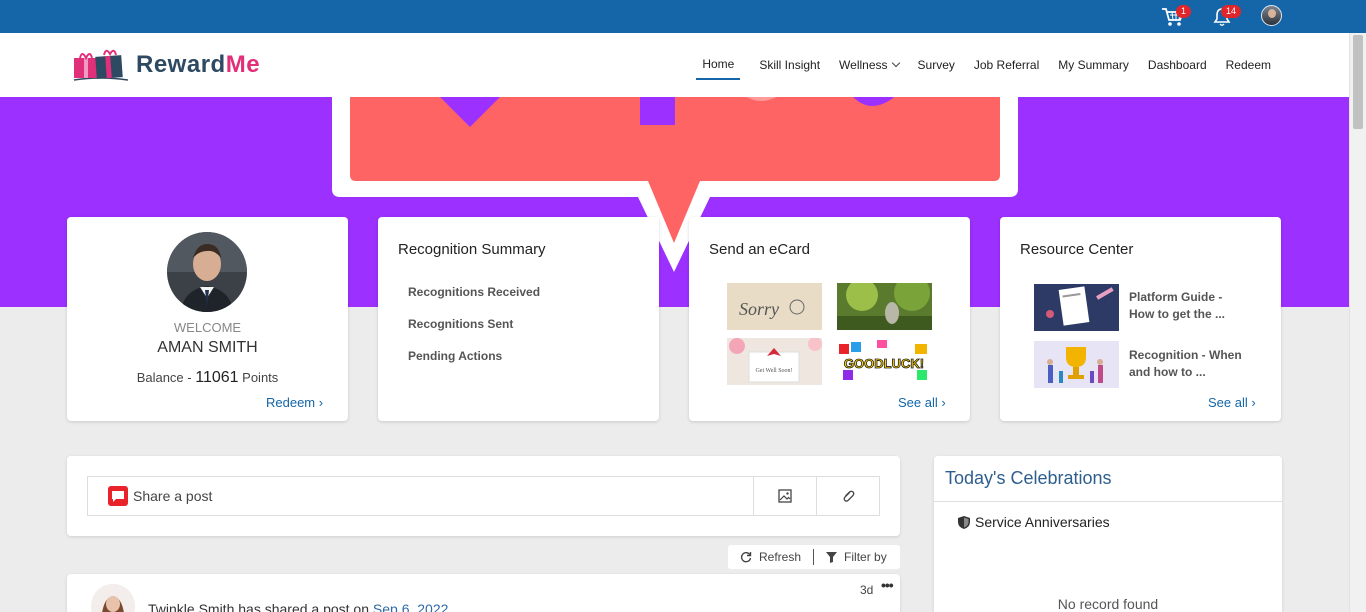  Describe the element at coordinates (198, 64) in the screenshot. I see `brand-name: RewardMe` at that location.